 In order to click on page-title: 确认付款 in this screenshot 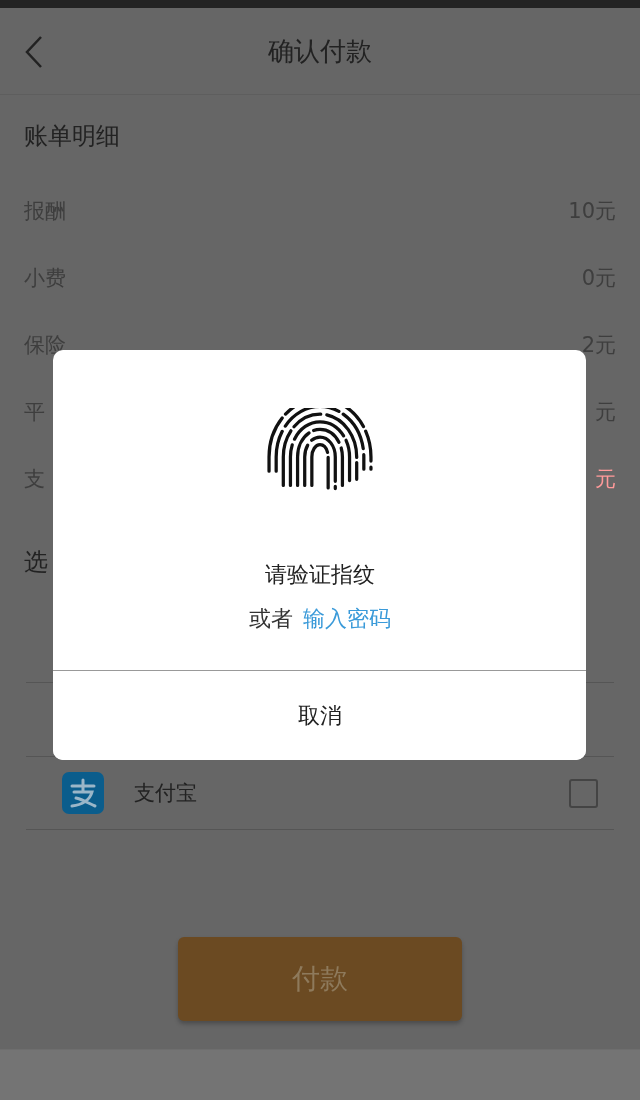, I will do `click(320, 51)`.